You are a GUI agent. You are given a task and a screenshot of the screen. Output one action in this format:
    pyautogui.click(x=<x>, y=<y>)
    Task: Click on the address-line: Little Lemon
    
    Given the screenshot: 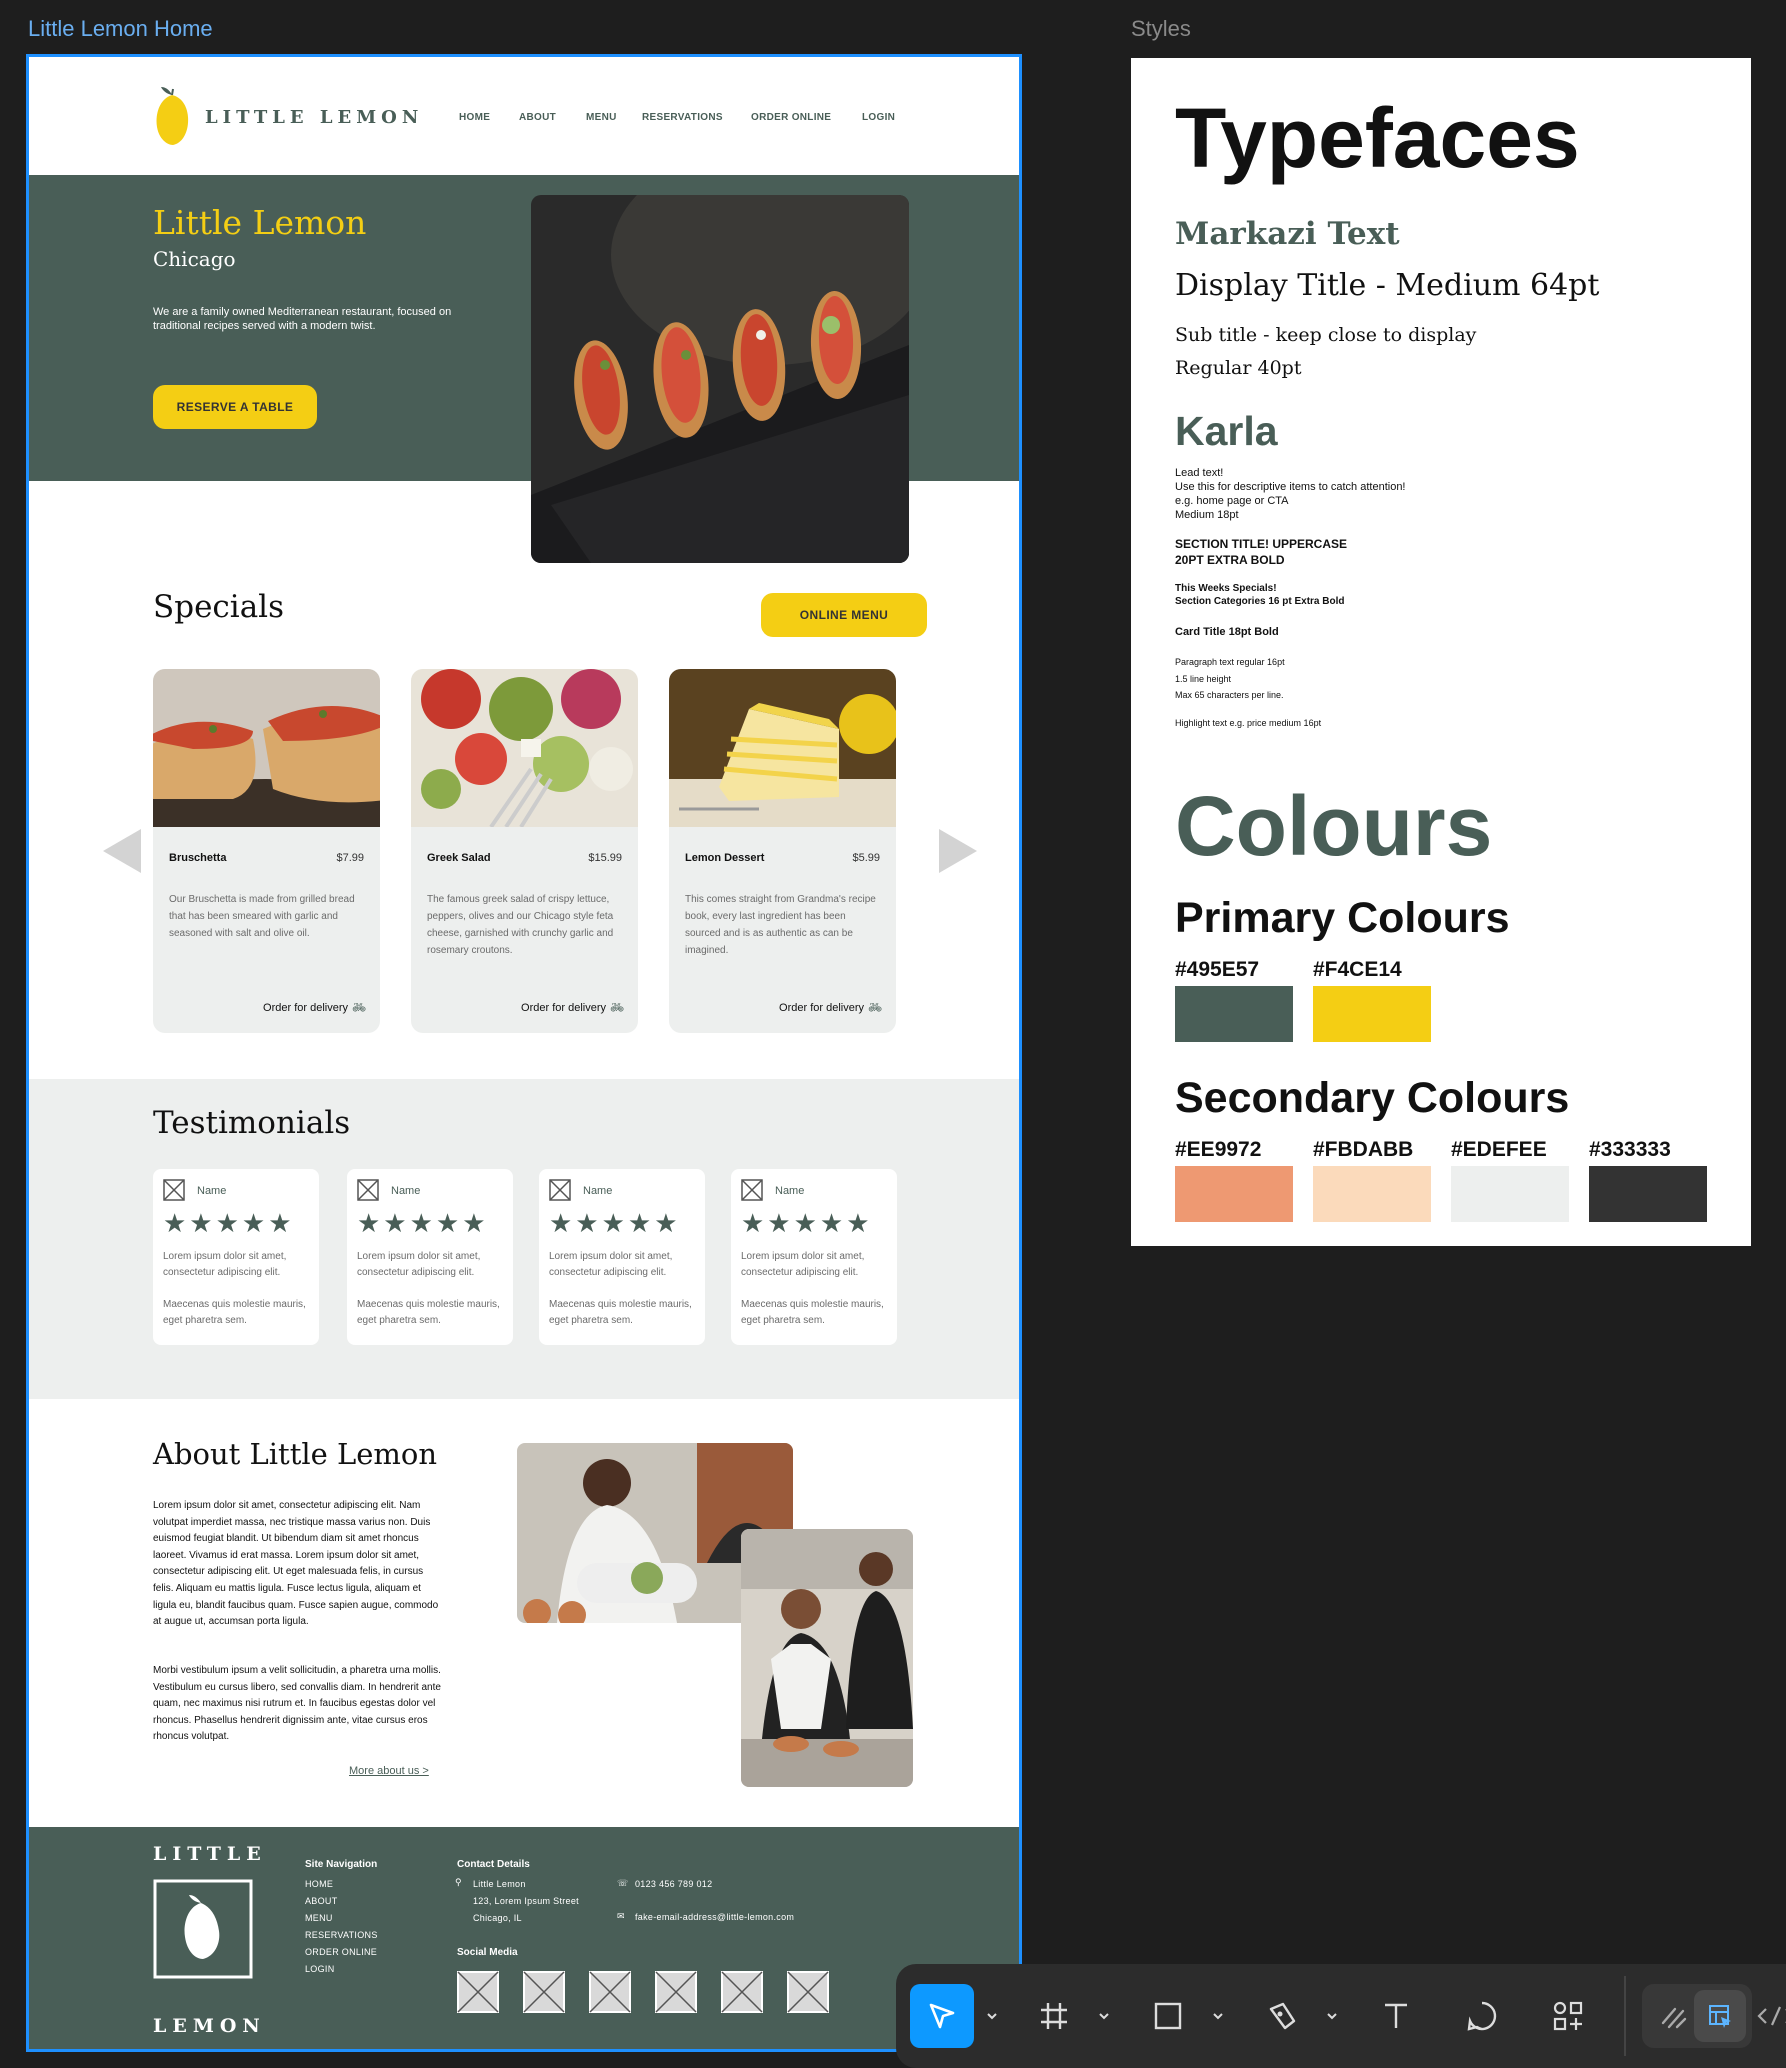 What is the action you would take?
    pyautogui.click(x=499, y=1884)
    